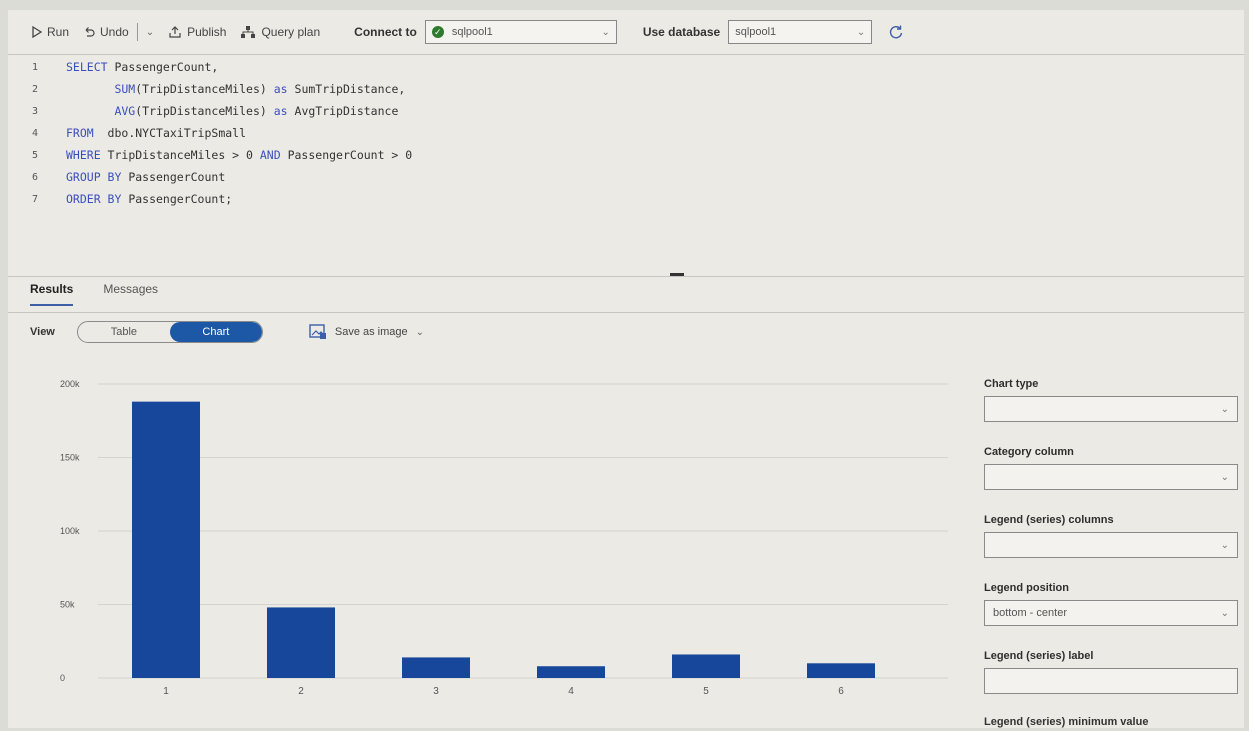 The height and width of the screenshot is (731, 1249). Describe the element at coordinates (34, 89) in the screenshot. I see `line-number: 2` at that location.